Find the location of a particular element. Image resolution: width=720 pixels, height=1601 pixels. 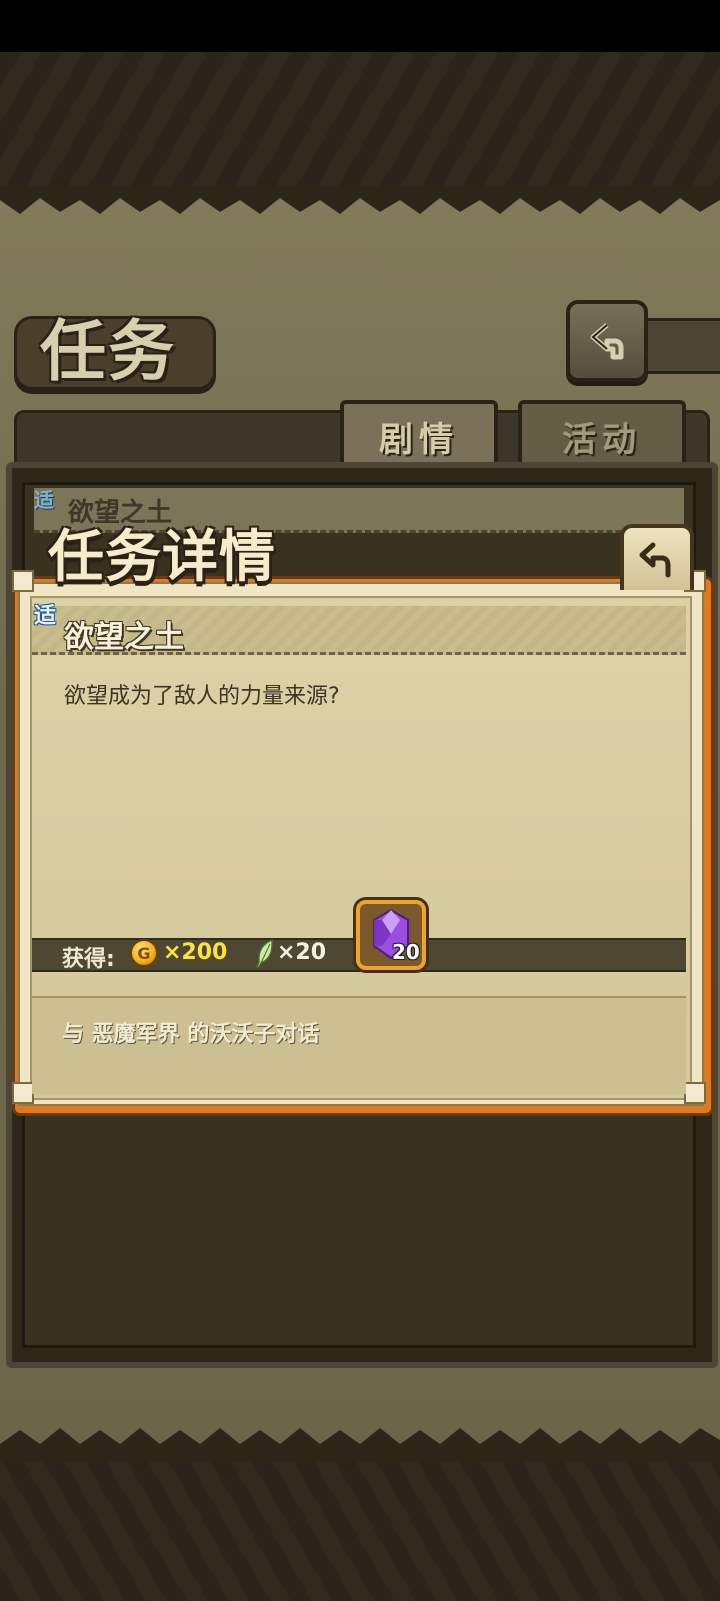

dialog-close-button is located at coordinates (657, 557).